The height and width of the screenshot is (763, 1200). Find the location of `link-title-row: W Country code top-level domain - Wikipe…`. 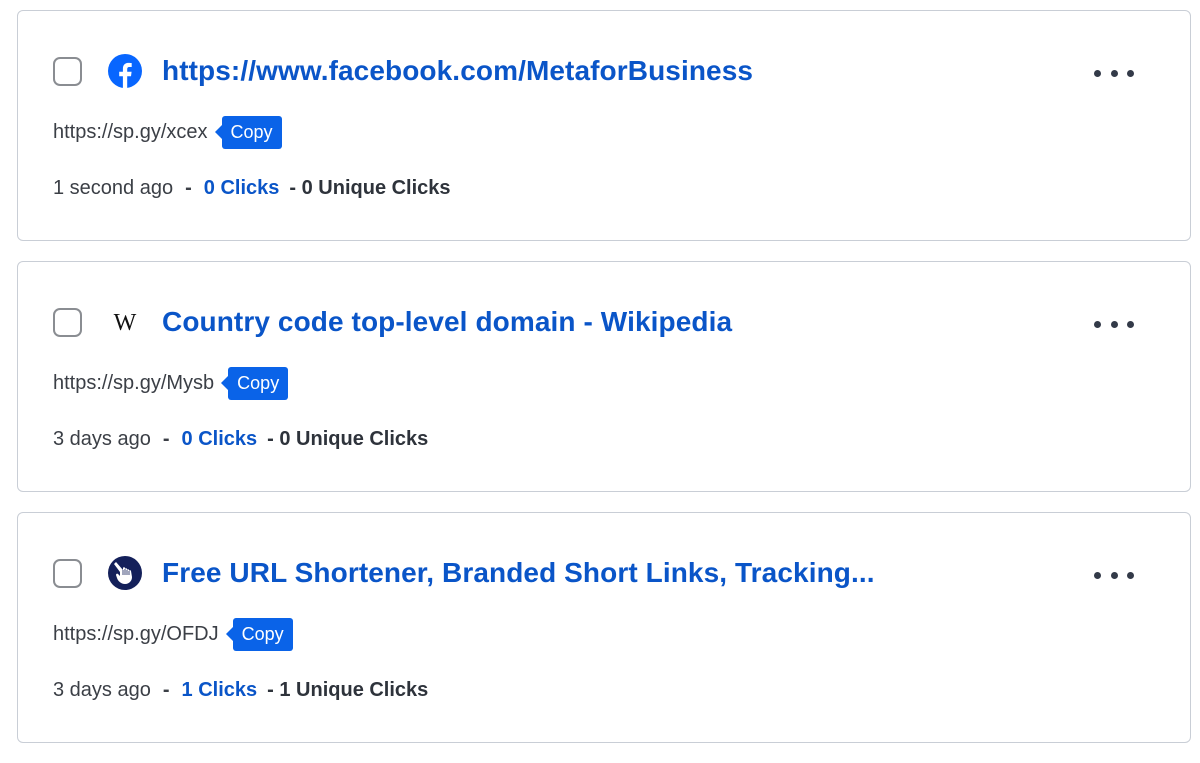

link-title-row: W Country code top-level domain - Wikipe… is located at coordinates (392, 322).